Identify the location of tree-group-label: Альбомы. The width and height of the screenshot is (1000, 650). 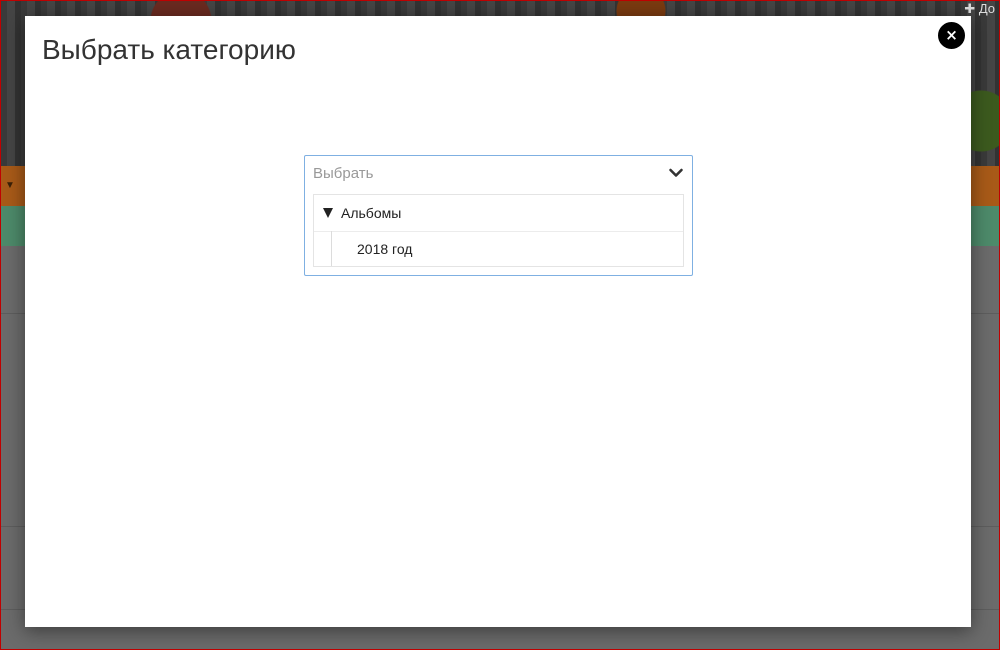
(371, 213).